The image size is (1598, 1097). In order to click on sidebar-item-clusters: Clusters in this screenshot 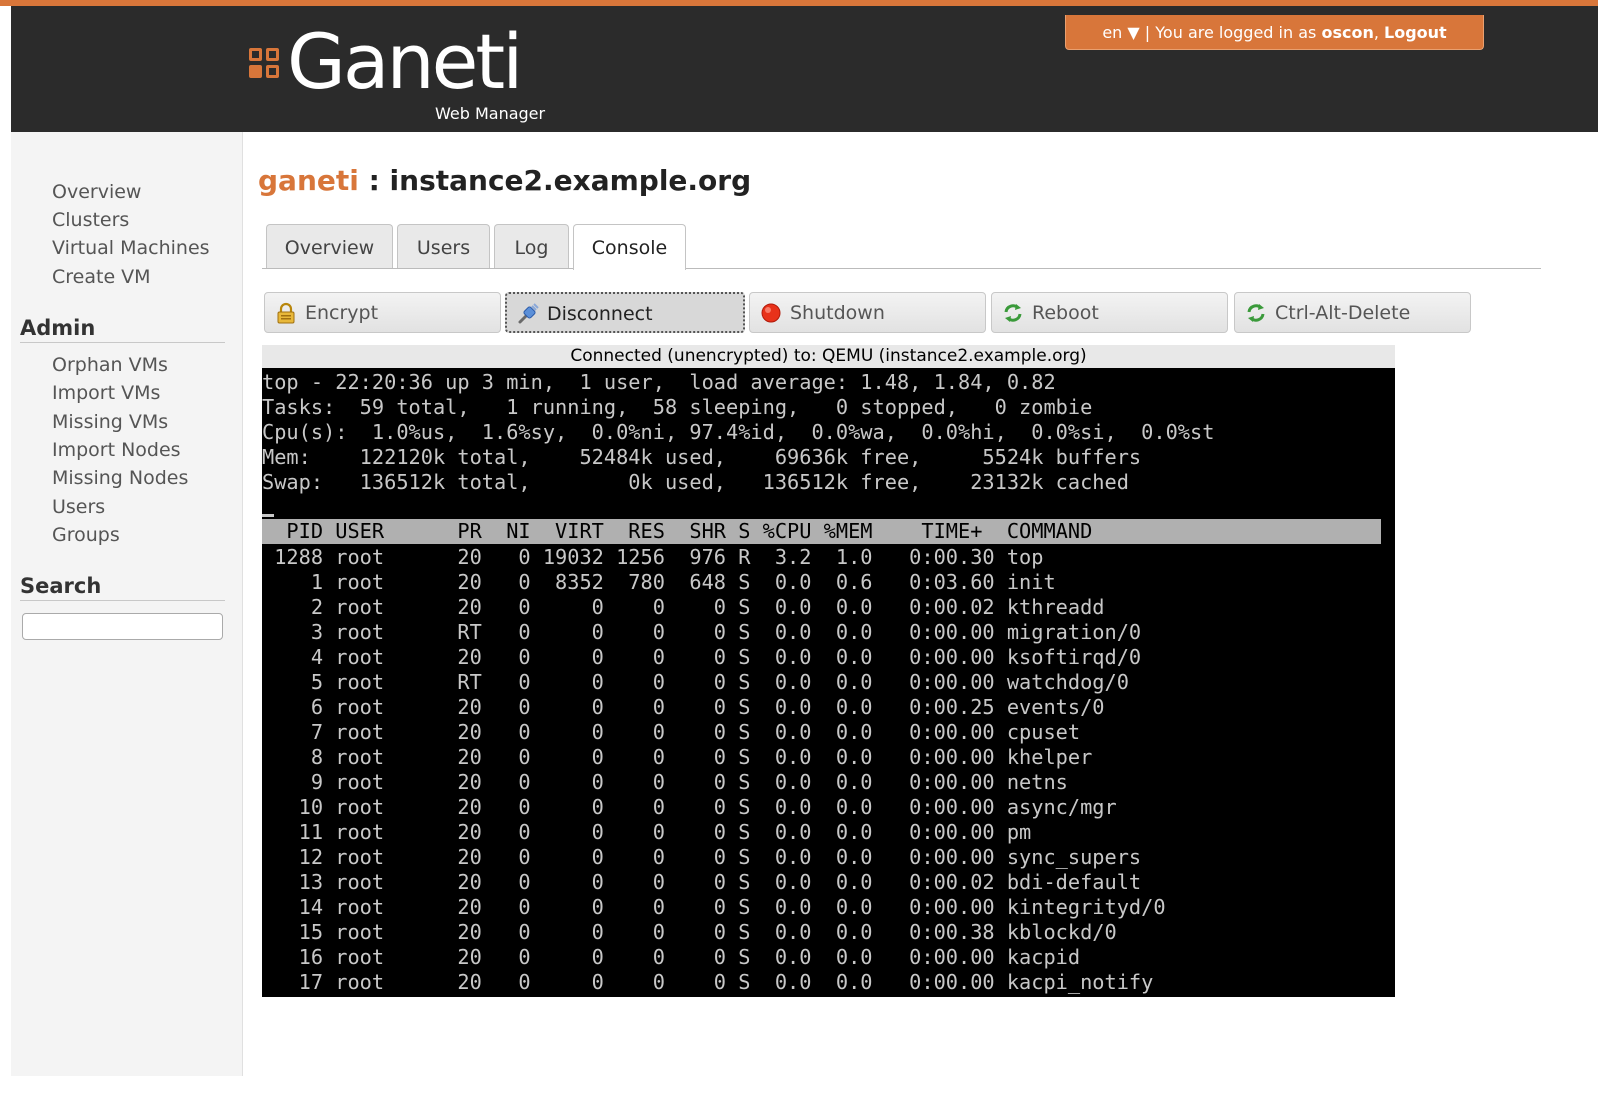, I will do `click(90, 220)`.